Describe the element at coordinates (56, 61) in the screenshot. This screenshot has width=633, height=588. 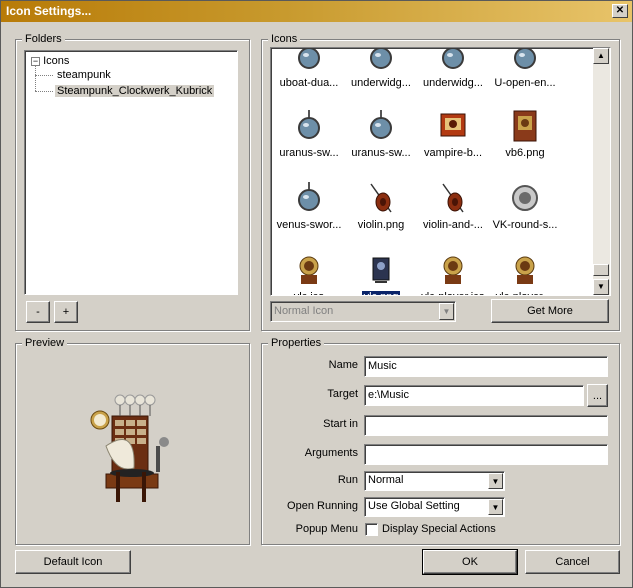
I see `tree-node-label: Icons` at that location.